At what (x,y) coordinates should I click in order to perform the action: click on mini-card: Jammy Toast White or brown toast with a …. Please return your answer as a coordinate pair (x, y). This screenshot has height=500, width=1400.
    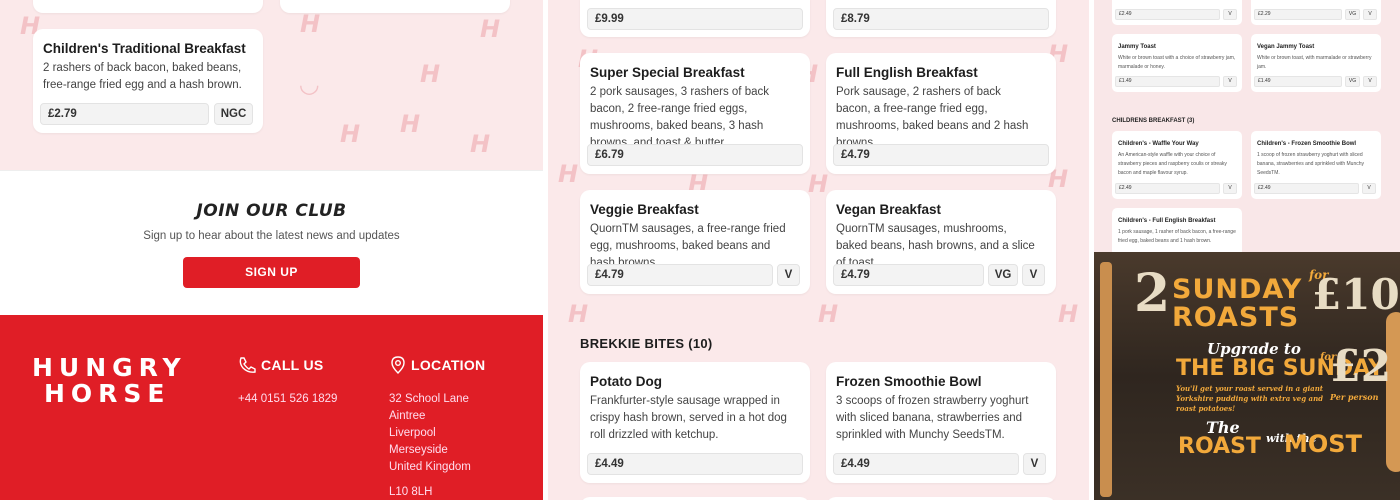
    Looking at the image, I should click on (1177, 63).